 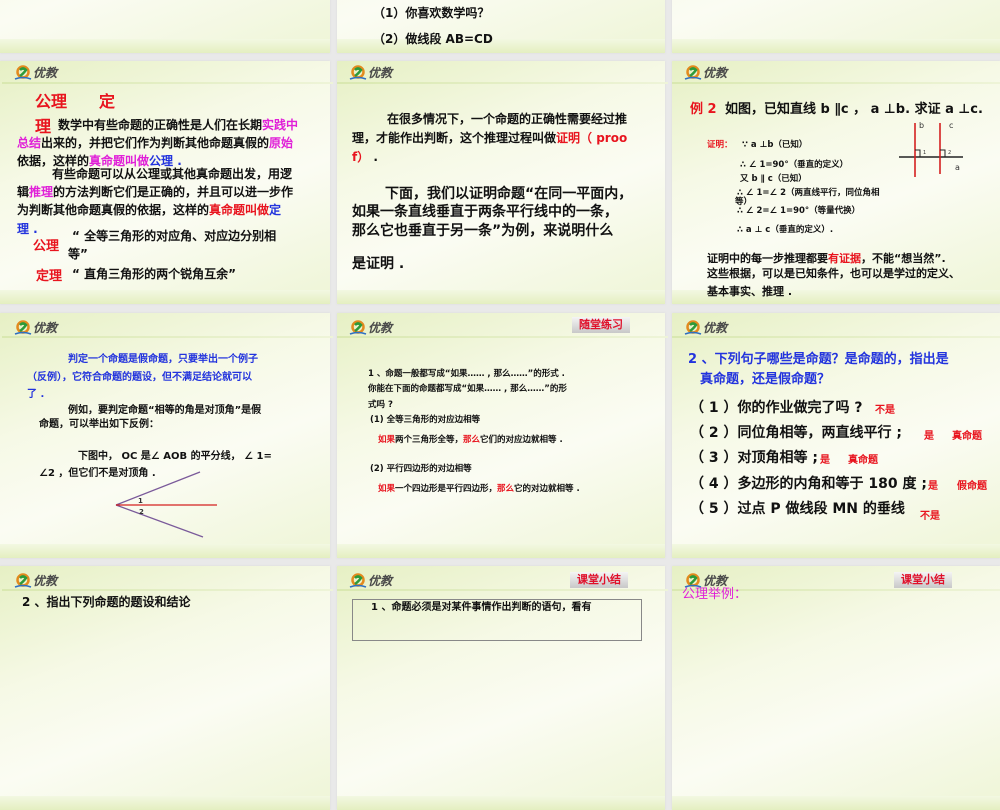 I want to click on text-run: 实践中, so click(x=280, y=125).